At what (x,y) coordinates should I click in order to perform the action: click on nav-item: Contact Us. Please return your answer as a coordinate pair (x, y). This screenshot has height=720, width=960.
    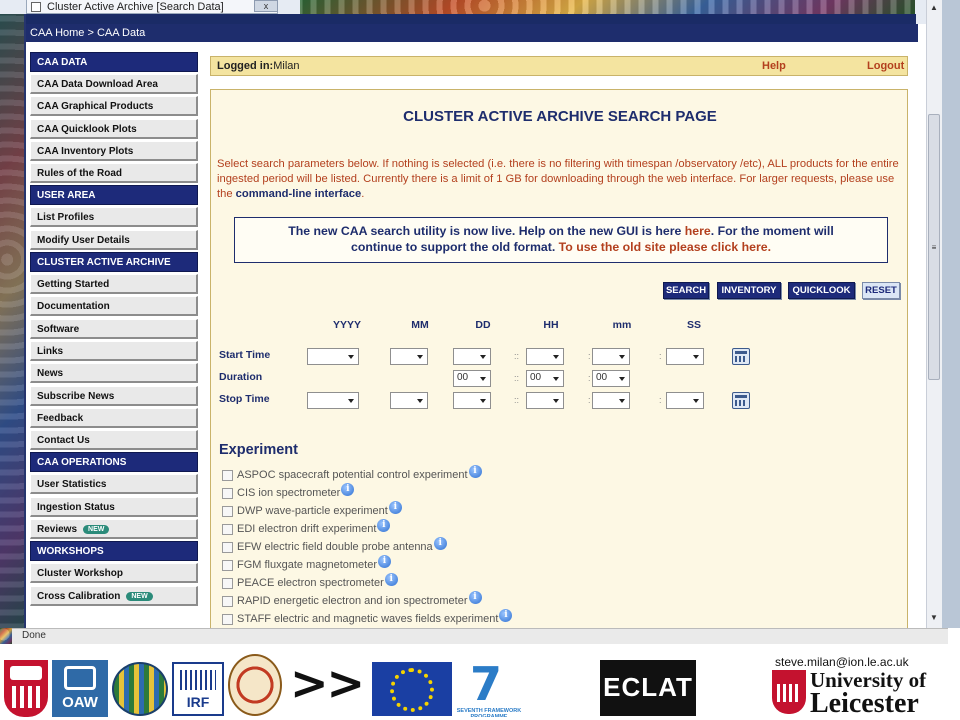
    Looking at the image, I should click on (114, 440).